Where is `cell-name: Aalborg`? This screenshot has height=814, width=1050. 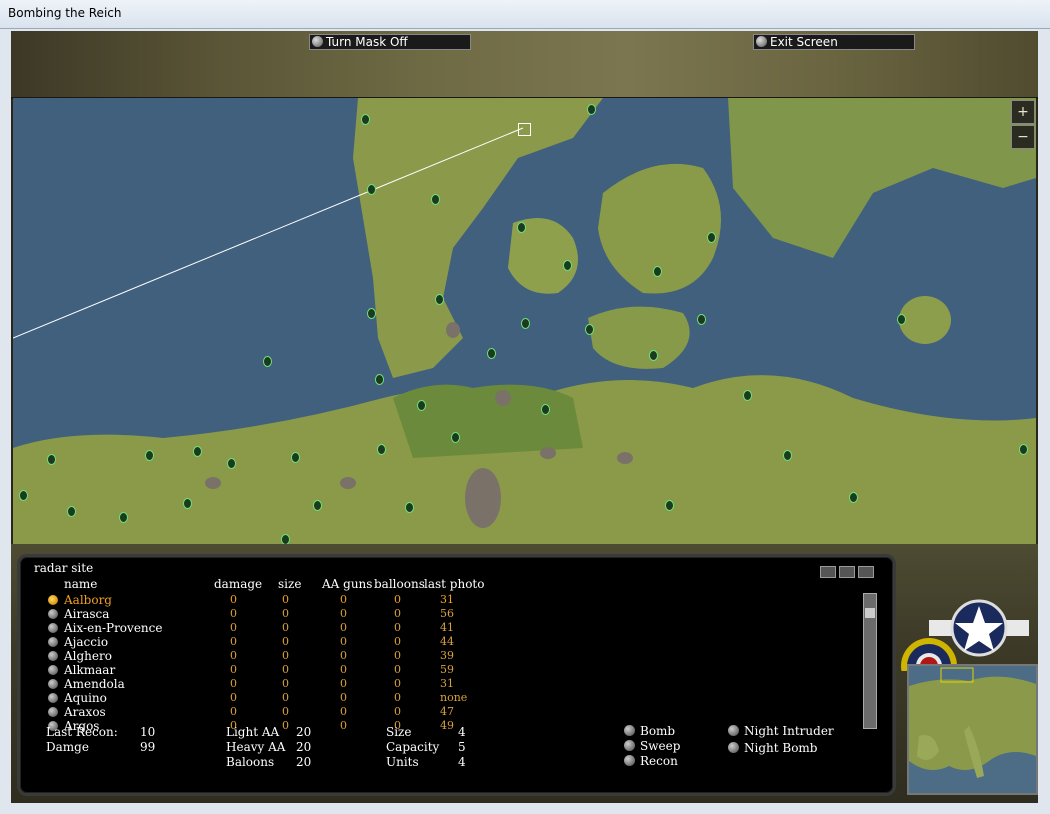 cell-name: Aalborg is located at coordinates (88, 600).